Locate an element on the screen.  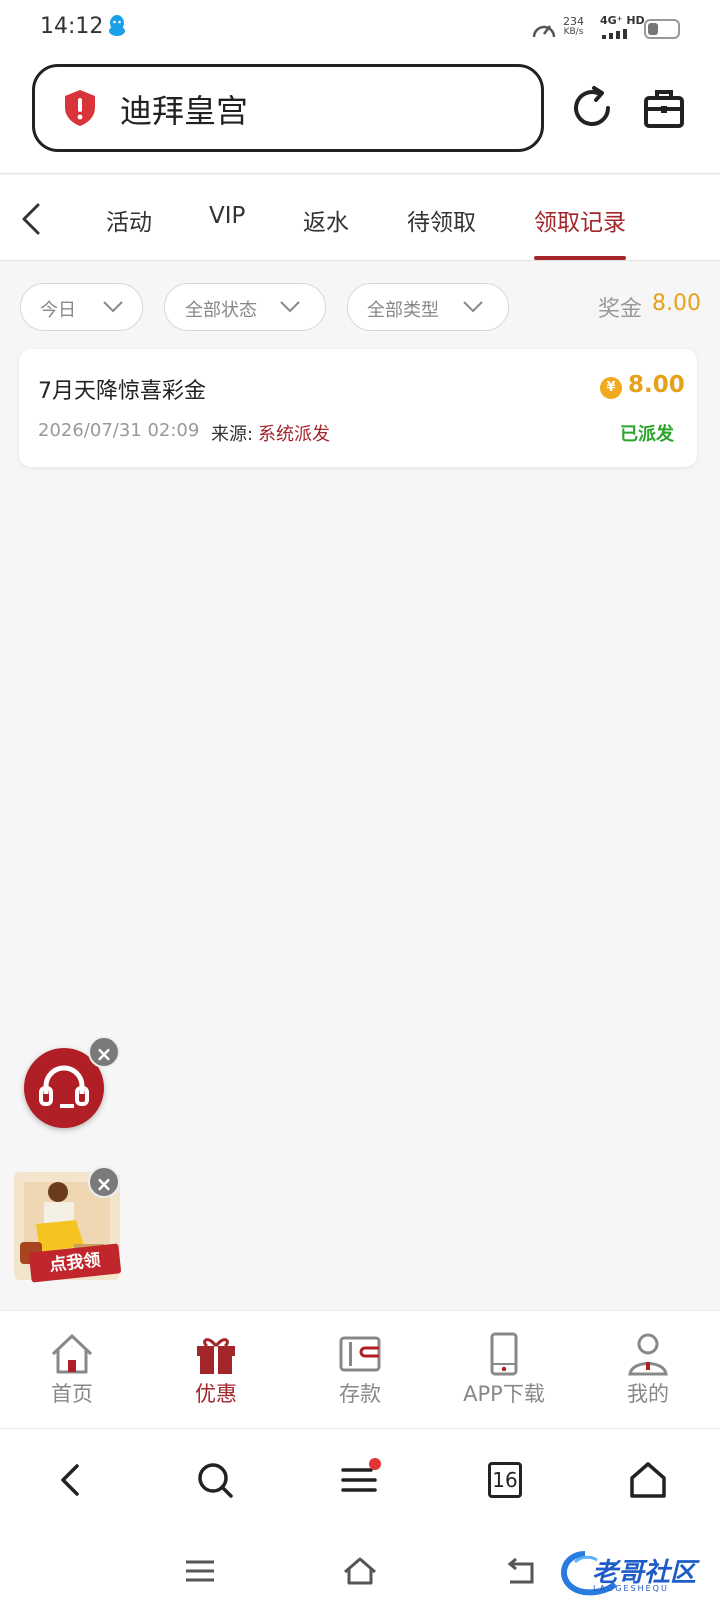
menu-icon is located at coordinates (359, 1480).